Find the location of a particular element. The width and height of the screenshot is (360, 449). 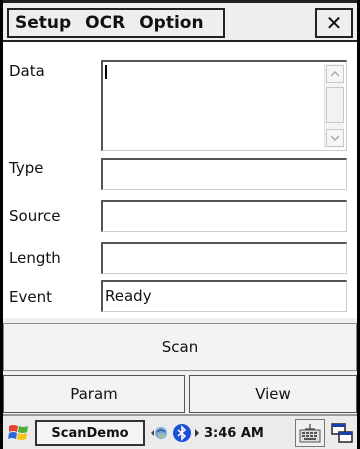

source-field is located at coordinates (224, 216).